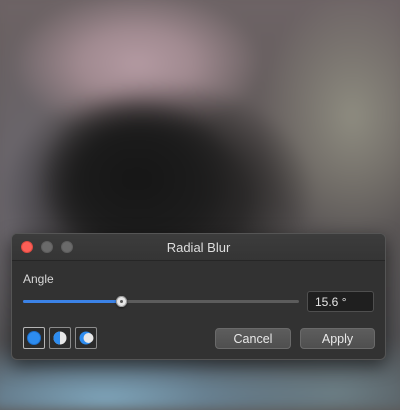  I want to click on full-circle-mode-button, so click(34, 338).